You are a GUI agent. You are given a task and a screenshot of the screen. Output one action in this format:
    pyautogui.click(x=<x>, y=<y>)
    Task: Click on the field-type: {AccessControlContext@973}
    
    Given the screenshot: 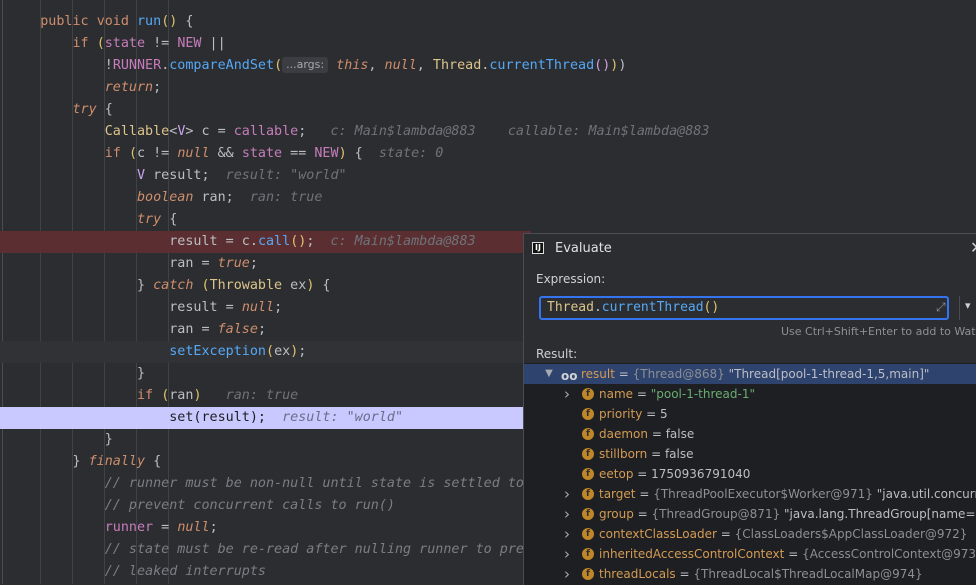 What is the action you would take?
    pyautogui.click(x=889, y=554)
    